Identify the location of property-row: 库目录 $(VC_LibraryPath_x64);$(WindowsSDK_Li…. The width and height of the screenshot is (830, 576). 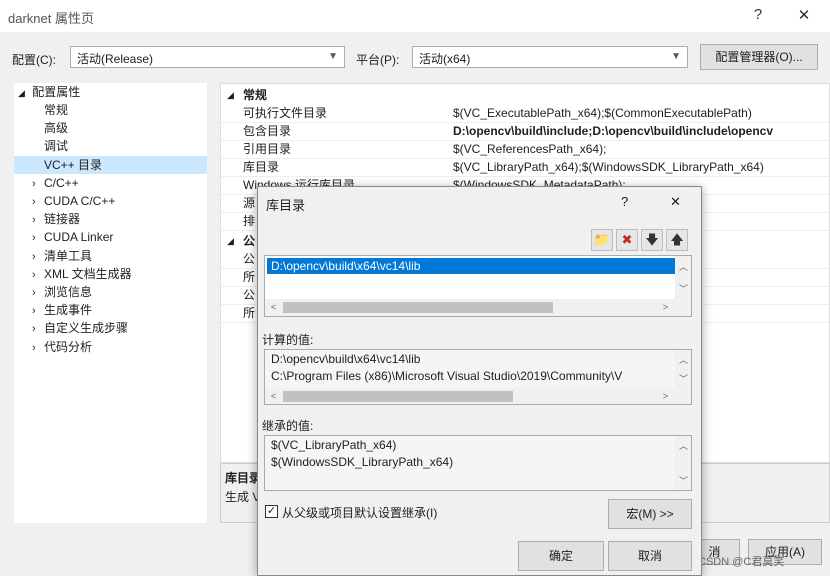
(525, 167).